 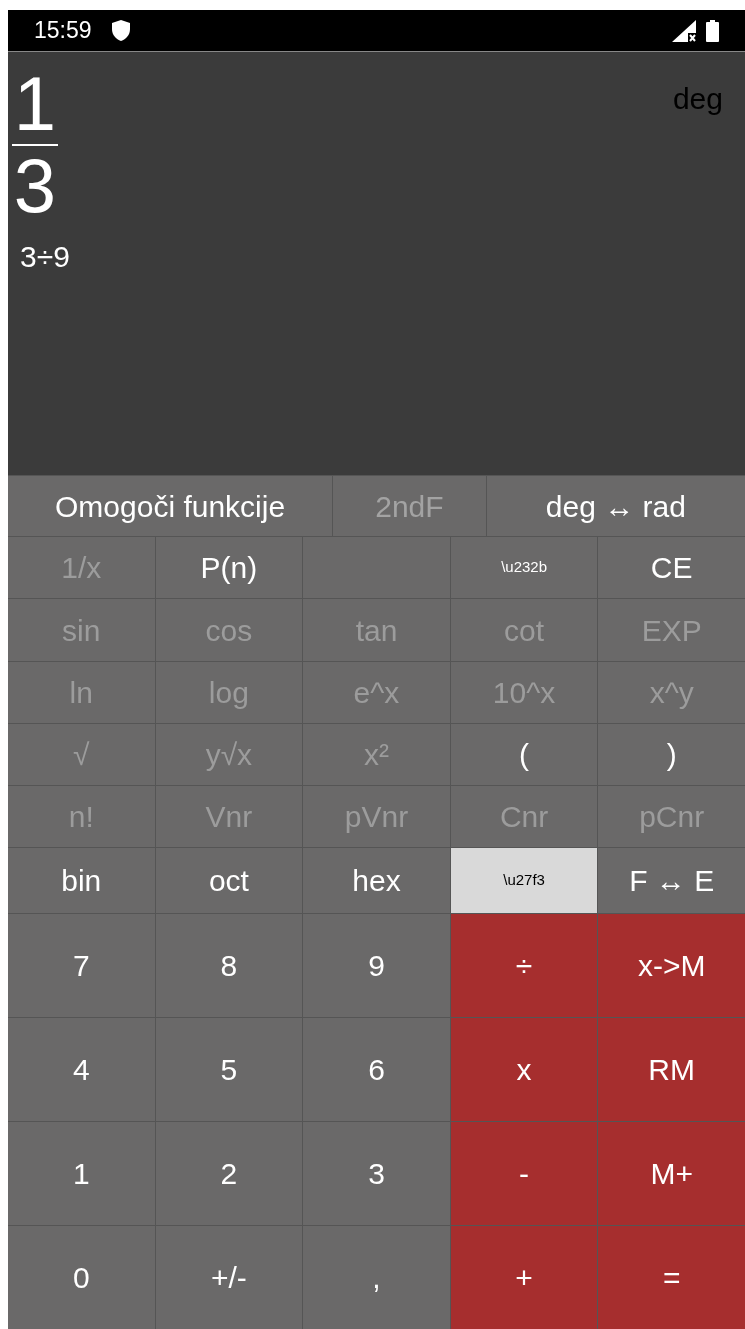 I want to click on digit-key: 3, so click(x=376, y=1173).